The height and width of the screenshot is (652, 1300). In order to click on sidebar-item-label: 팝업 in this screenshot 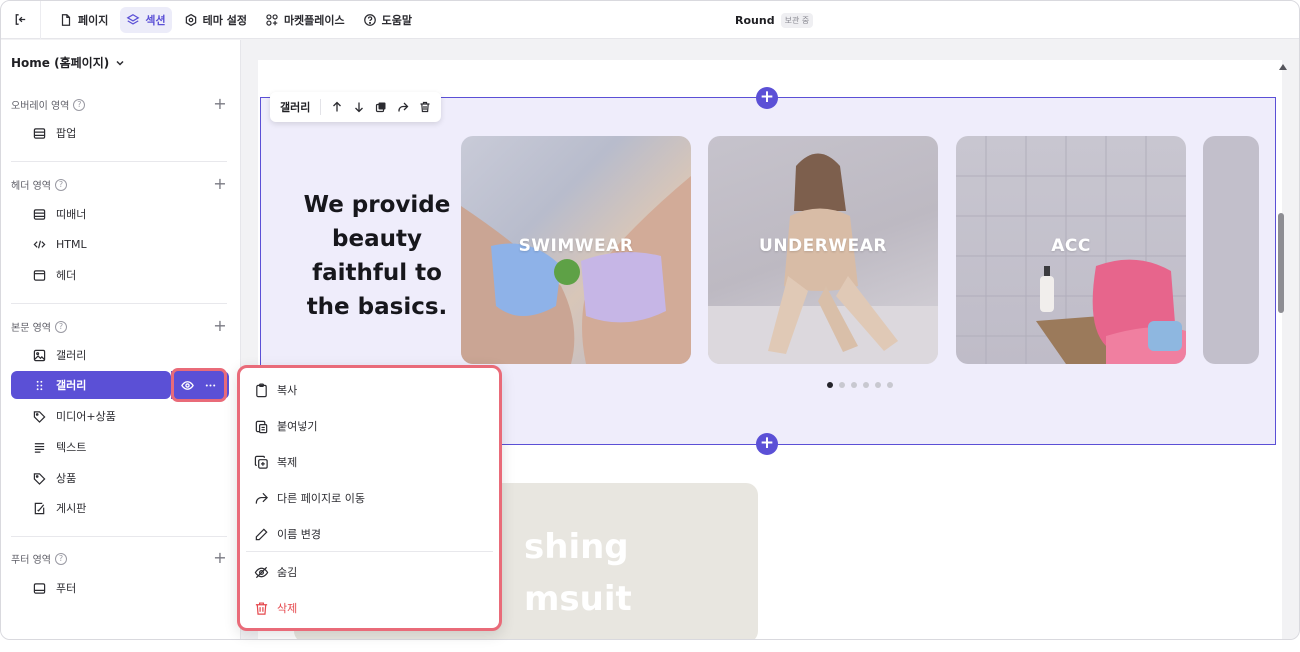, I will do `click(66, 133)`.